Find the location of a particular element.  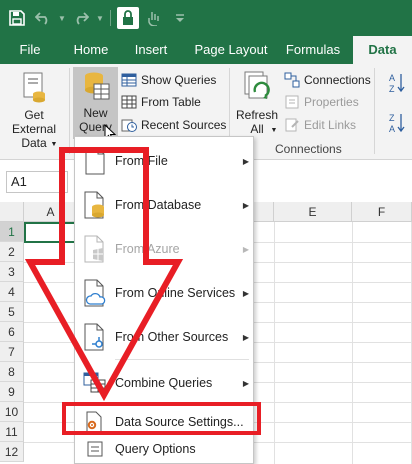

row-header-8: 8 is located at coordinates (12, 372).